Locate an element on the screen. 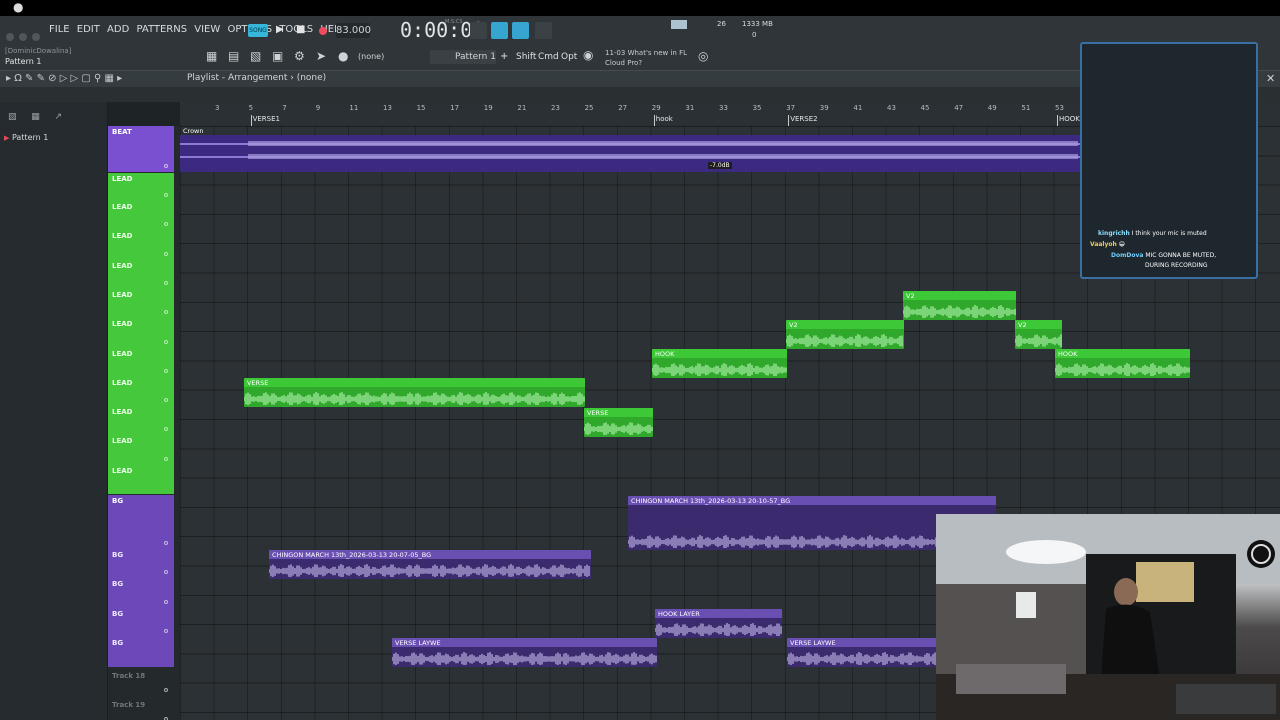 This screenshot has width=1280, height=720. metronome-icon is located at coordinates (543, 30).